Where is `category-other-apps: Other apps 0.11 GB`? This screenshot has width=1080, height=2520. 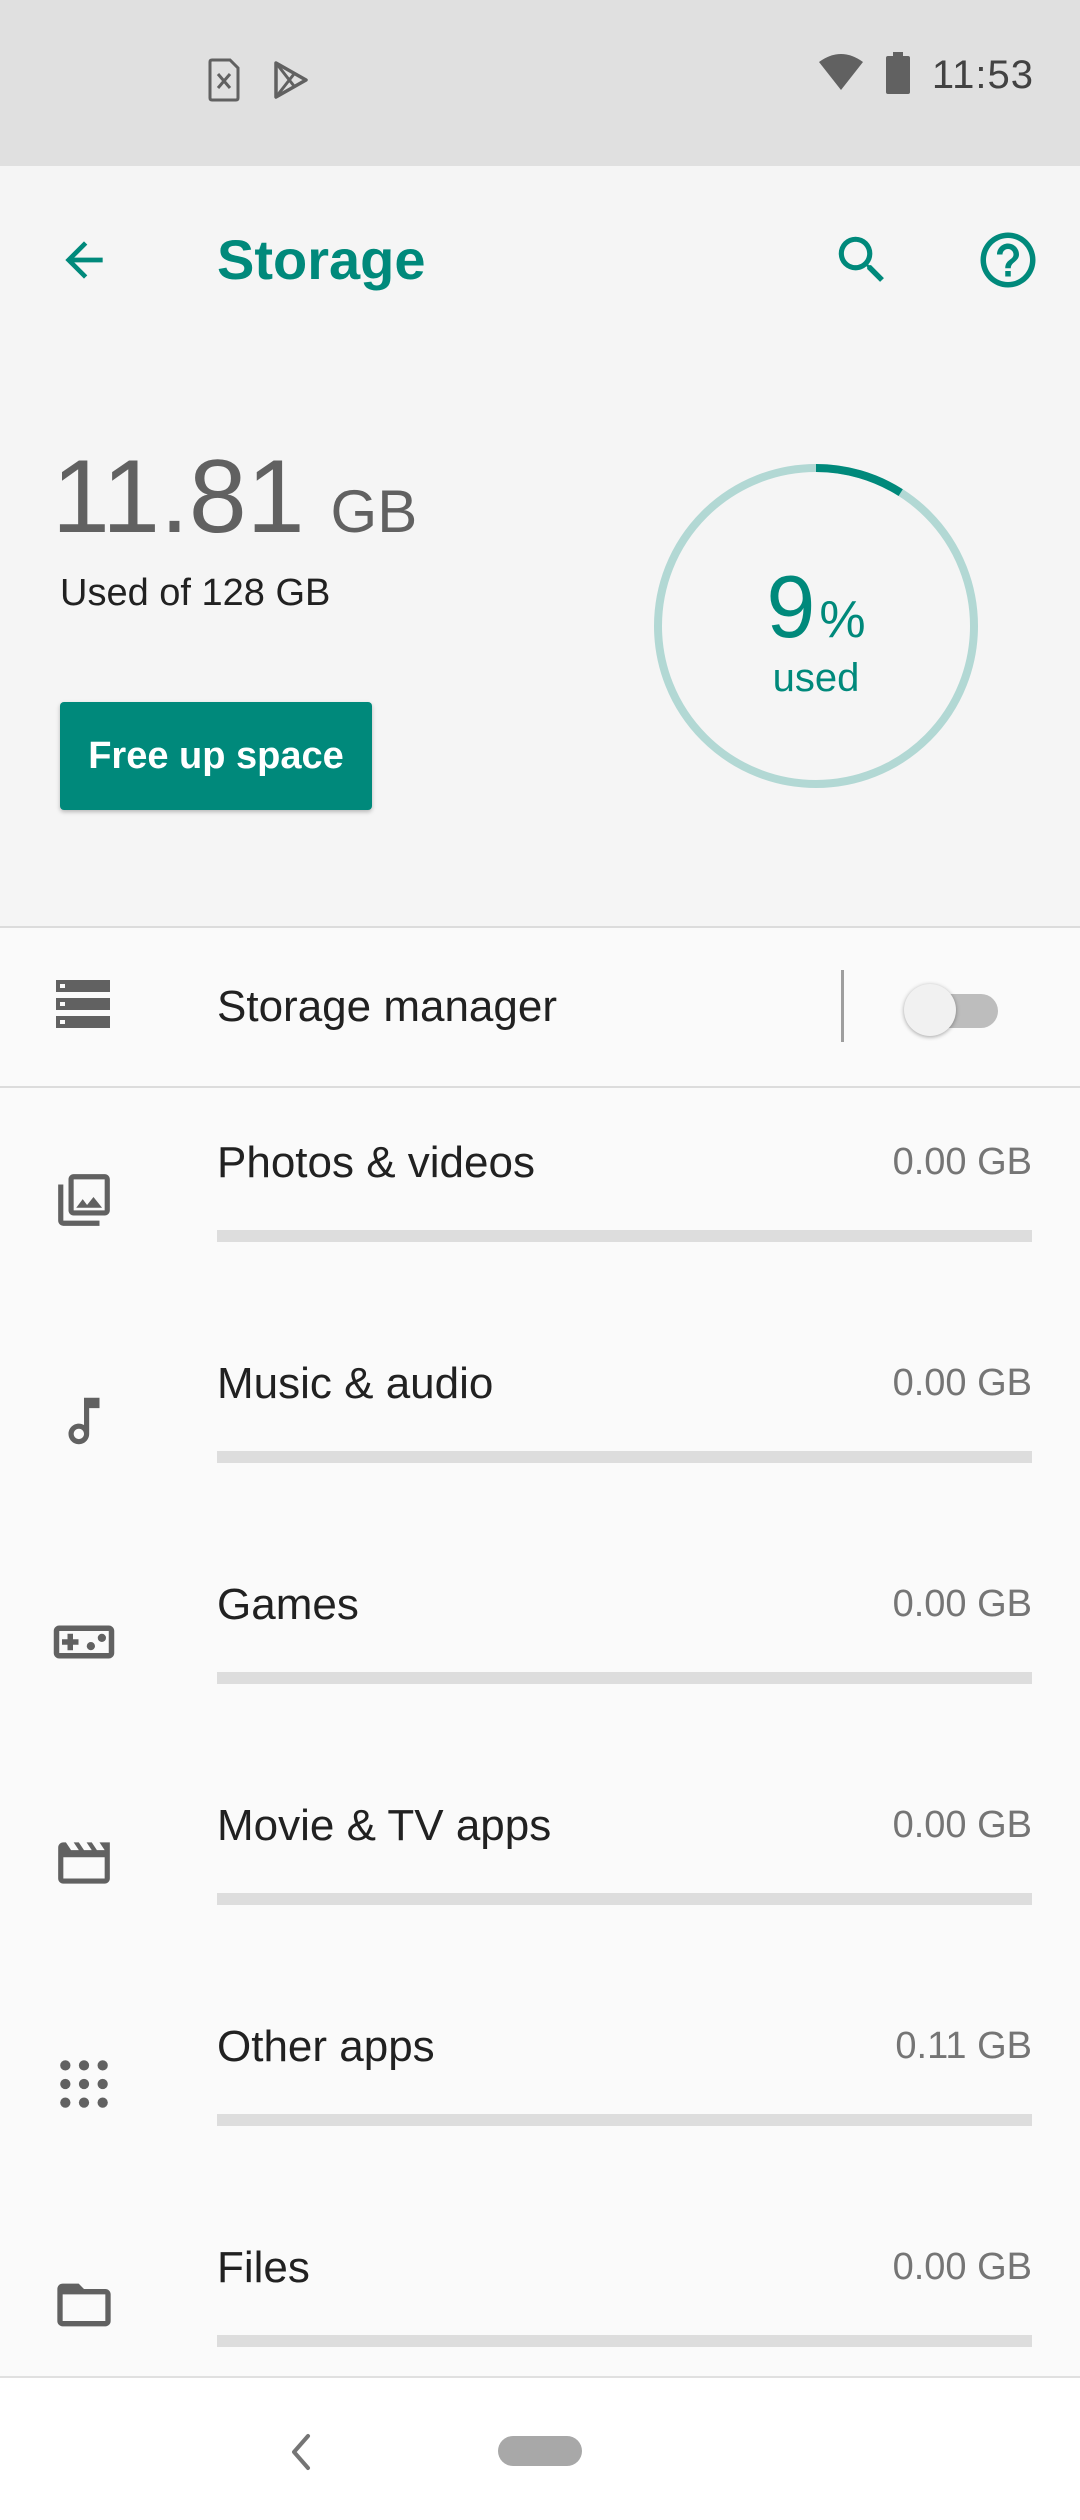
category-other-apps: Other apps 0.11 GB is located at coordinates (540, 2084).